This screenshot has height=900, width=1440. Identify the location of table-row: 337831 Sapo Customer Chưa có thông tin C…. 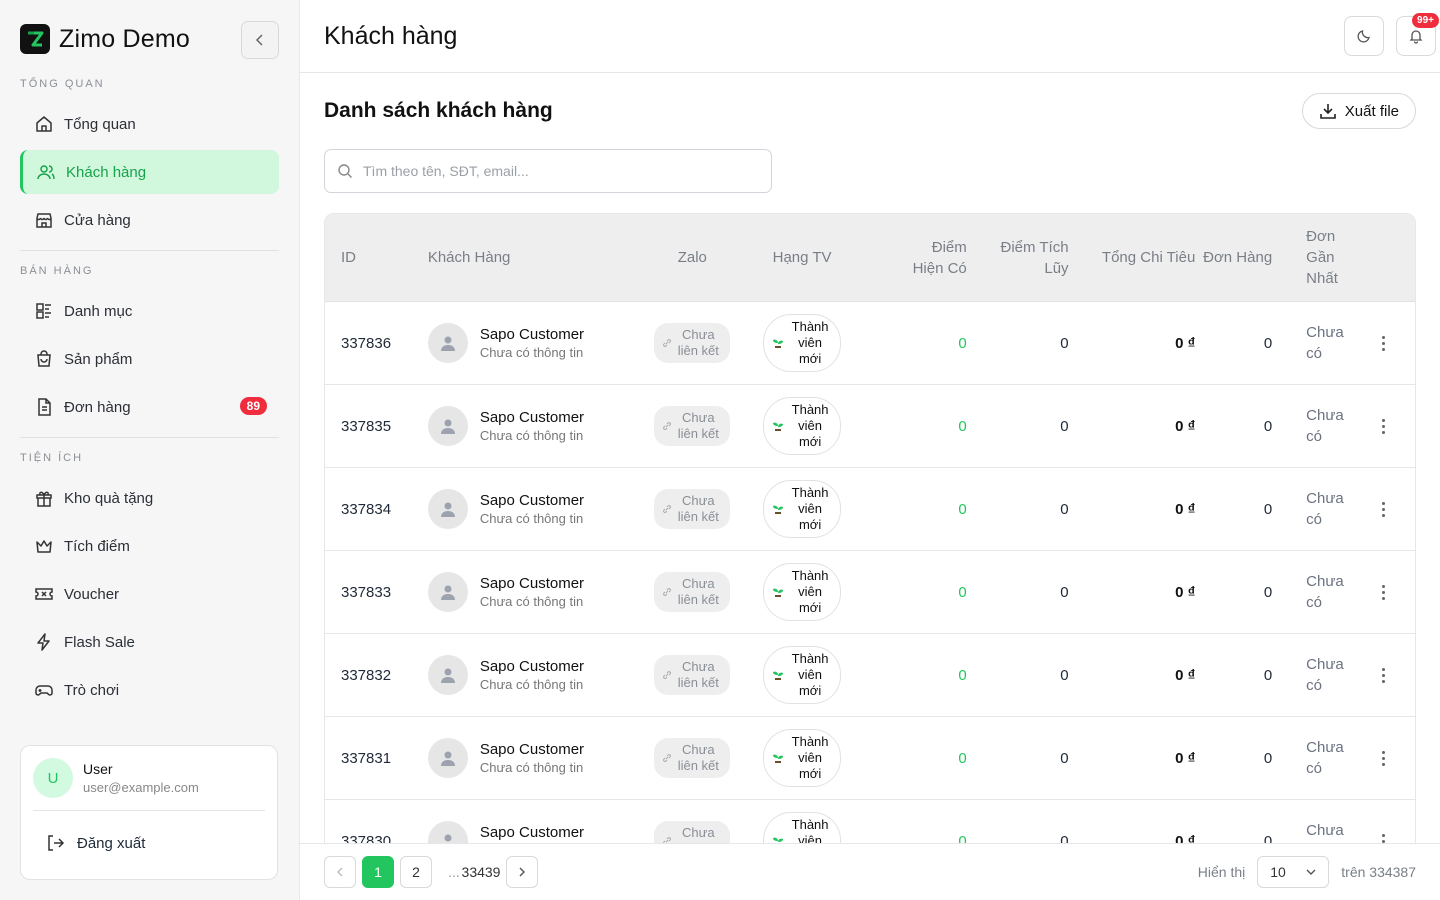
(870, 758).